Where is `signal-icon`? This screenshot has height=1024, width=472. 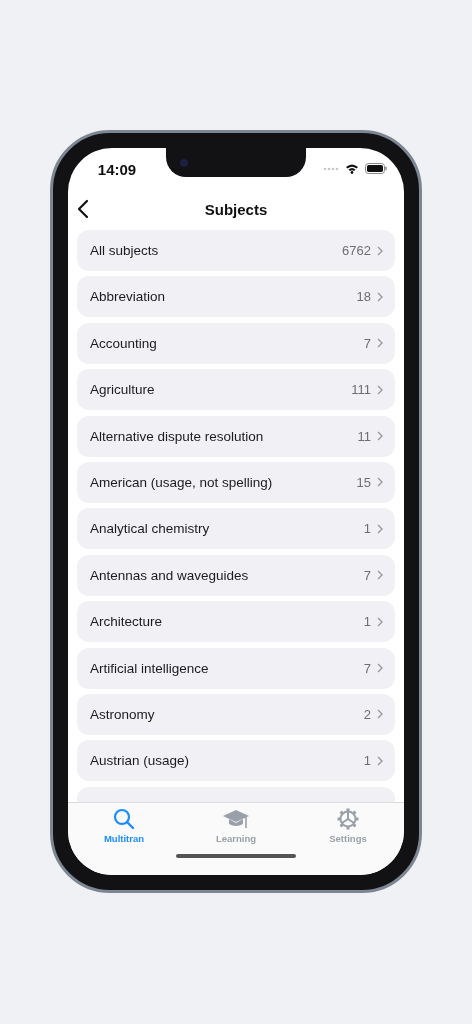
signal-icon is located at coordinates (331, 168).